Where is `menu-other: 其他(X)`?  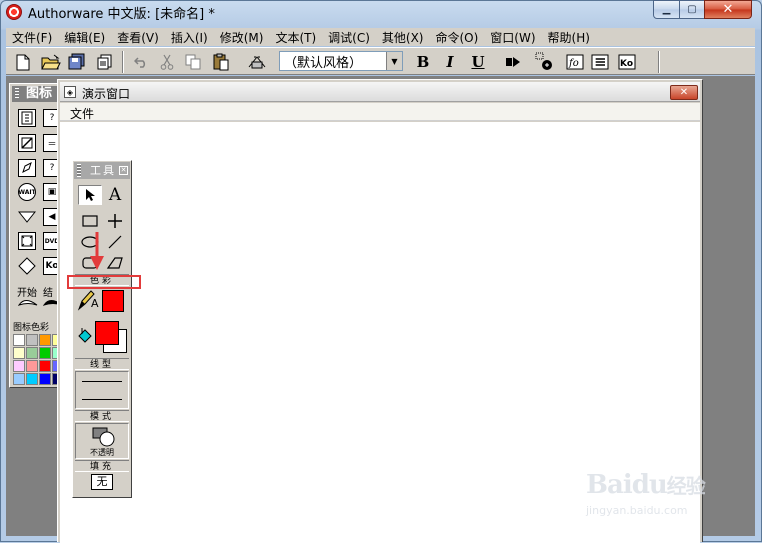 menu-other: 其他(X) is located at coordinates (403, 37).